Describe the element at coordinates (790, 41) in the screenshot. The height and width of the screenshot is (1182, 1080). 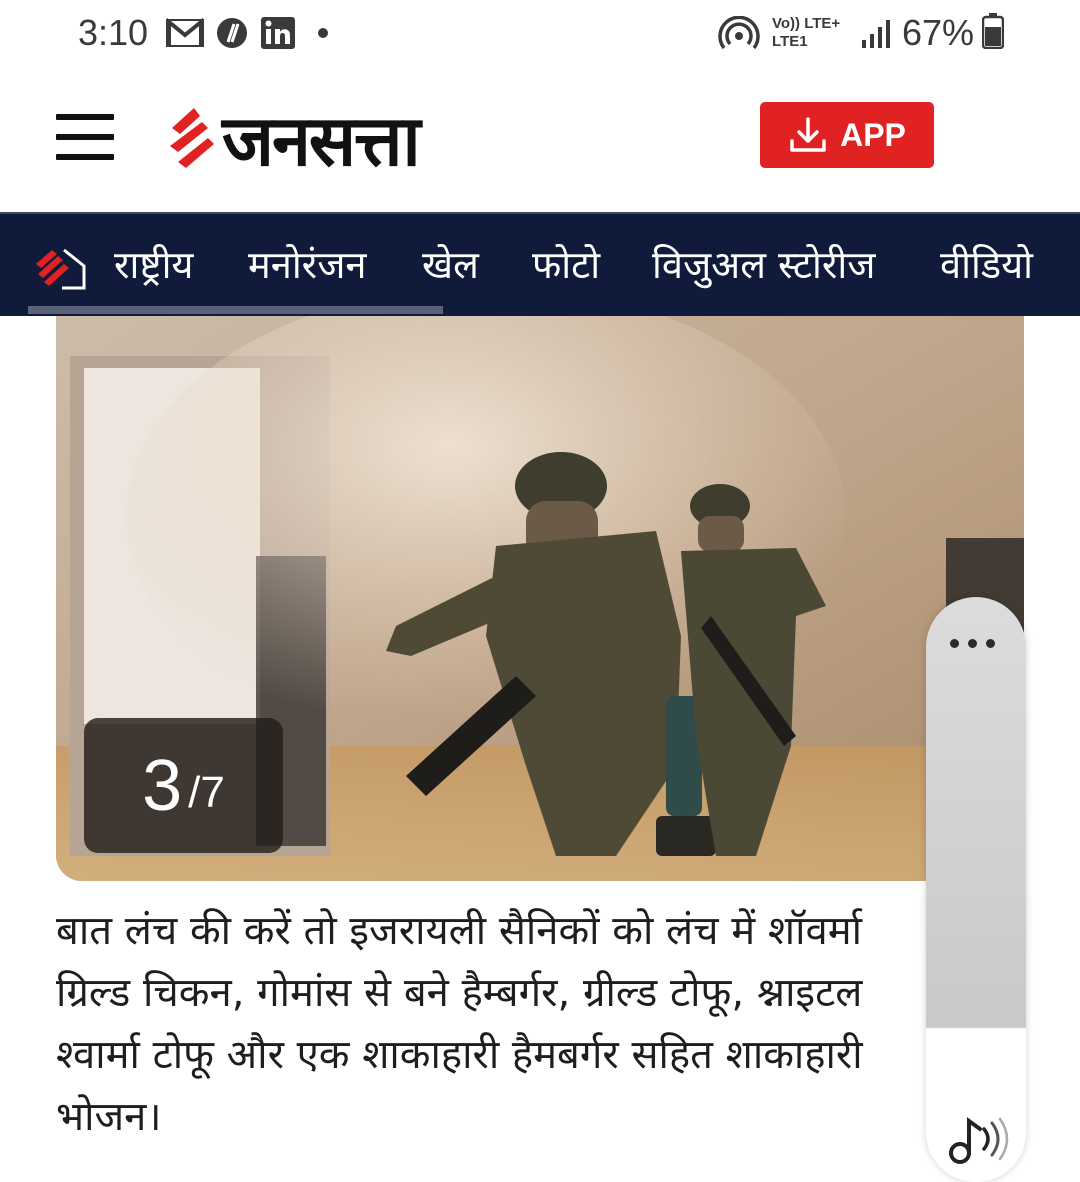
I see `network-type-bottom: LTE1` at that location.